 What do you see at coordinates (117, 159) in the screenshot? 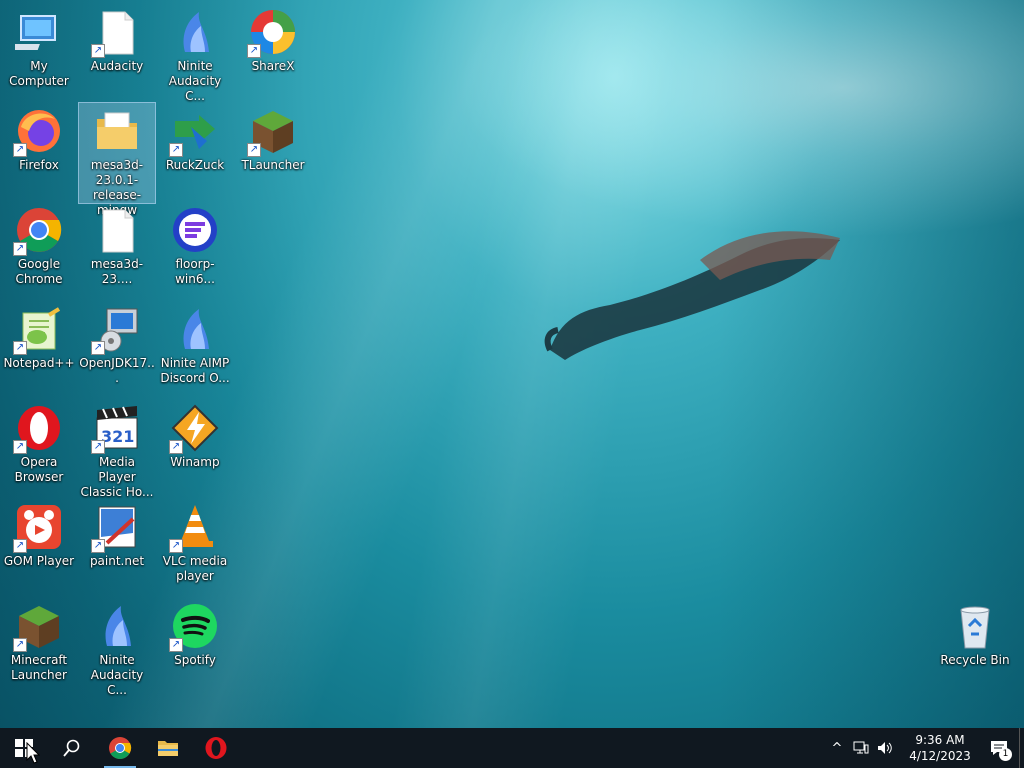
I see `desktop-icon-mesa3d-folder: mesa3d-23.0.1-release-mingw` at bounding box center [117, 159].